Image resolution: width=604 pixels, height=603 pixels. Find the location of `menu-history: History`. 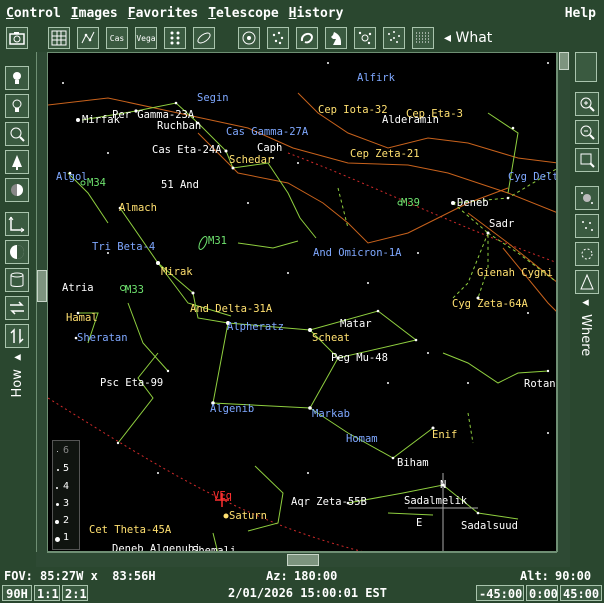

menu-history: History is located at coordinates (316, 13).